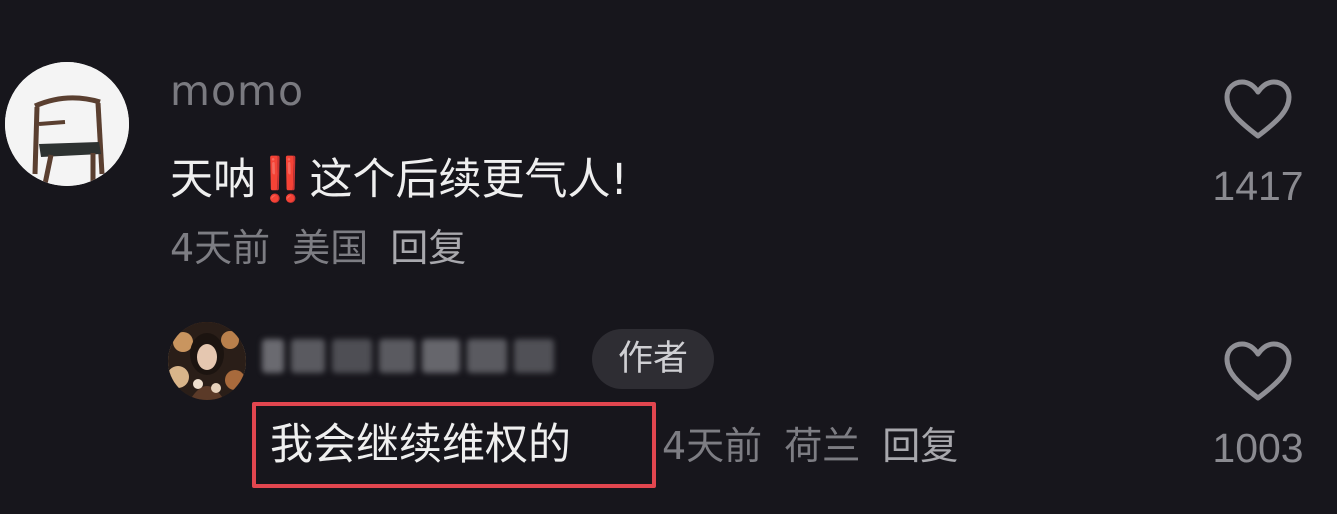  What do you see at coordinates (1258, 144) in the screenshot?
I see `like-group: 1417` at bounding box center [1258, 144].